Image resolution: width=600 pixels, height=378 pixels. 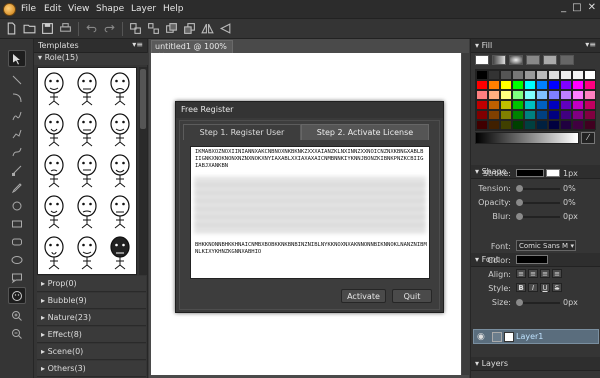 I want to click on templates-scrollbar, so click(x=143, y=171).